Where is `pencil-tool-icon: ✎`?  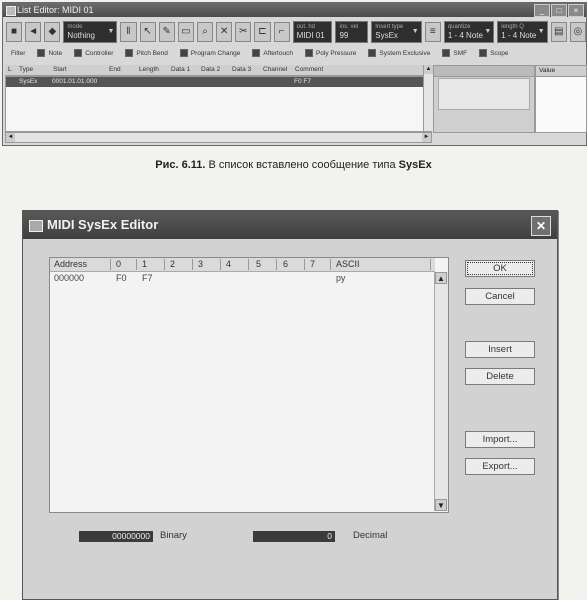 pencil-tool-icon: ✎ is located at coordinates (166, 32).